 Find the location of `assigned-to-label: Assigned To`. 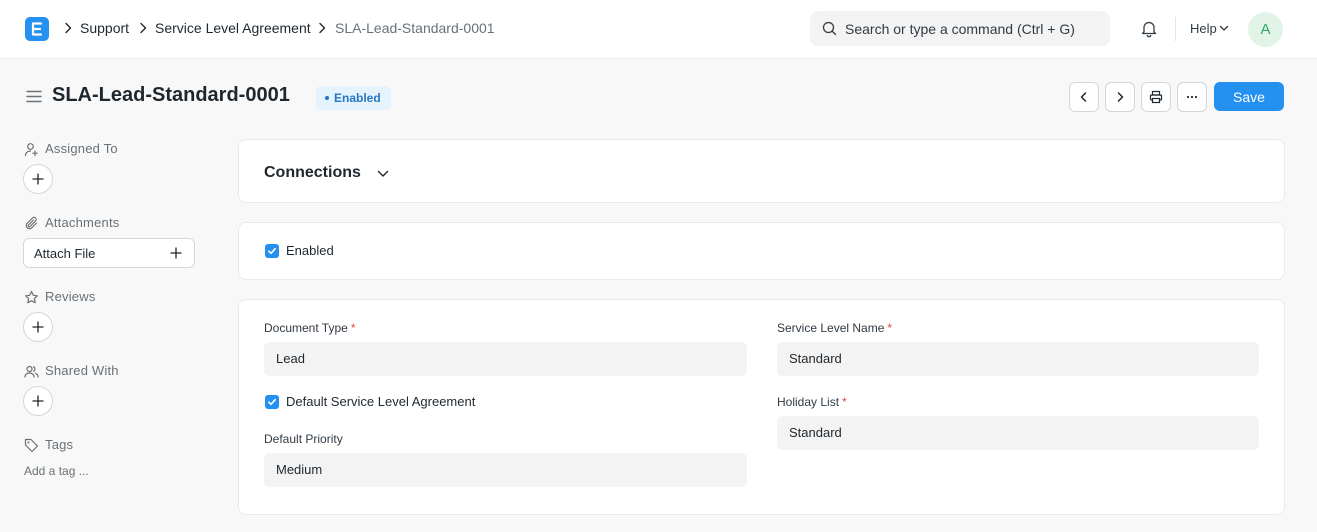

assigned-to-label: Assigned To is located at coordinates (81, 148).